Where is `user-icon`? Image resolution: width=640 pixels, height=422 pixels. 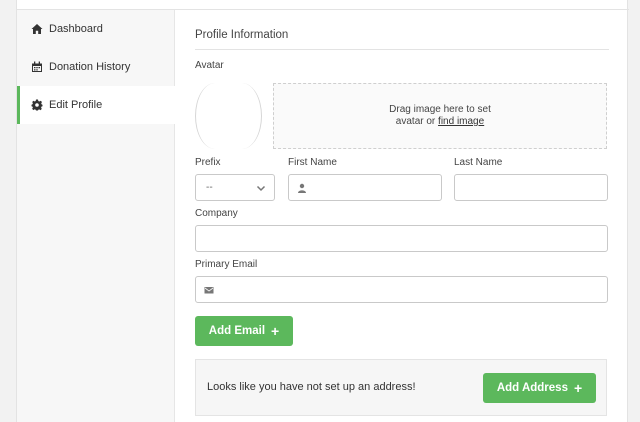 user-icon is located at coordinates (302, 188).